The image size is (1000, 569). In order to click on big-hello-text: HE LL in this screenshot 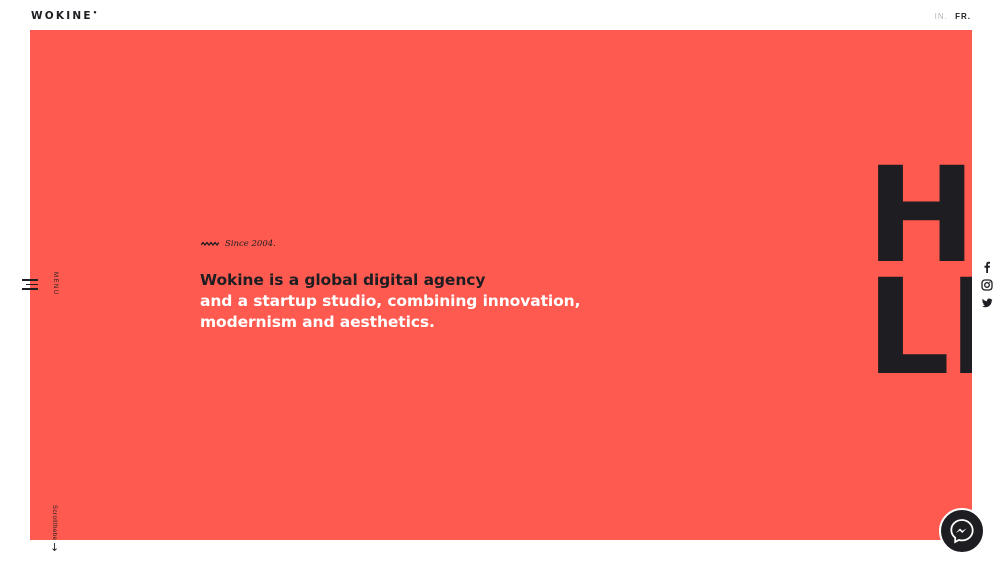, I will do `click(919, 277)`.